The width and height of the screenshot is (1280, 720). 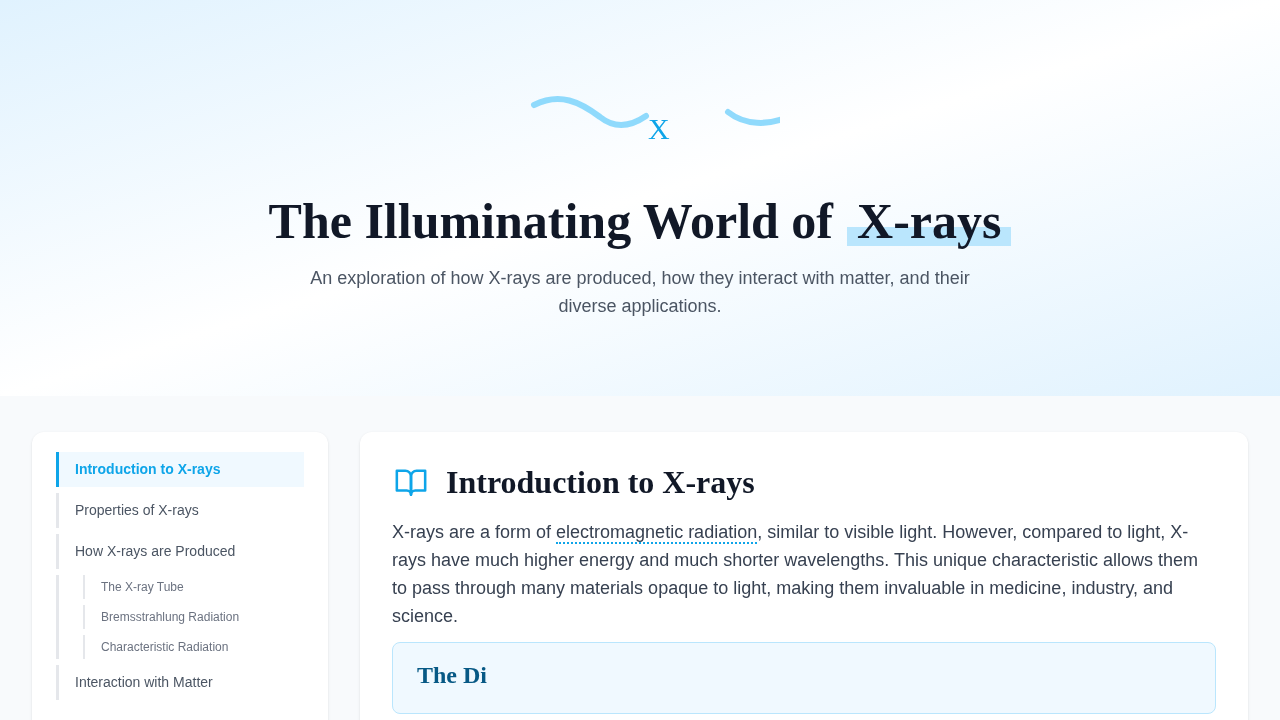 I want to click on section-title: Introduction to X-rays, so click(x=600, y=482).